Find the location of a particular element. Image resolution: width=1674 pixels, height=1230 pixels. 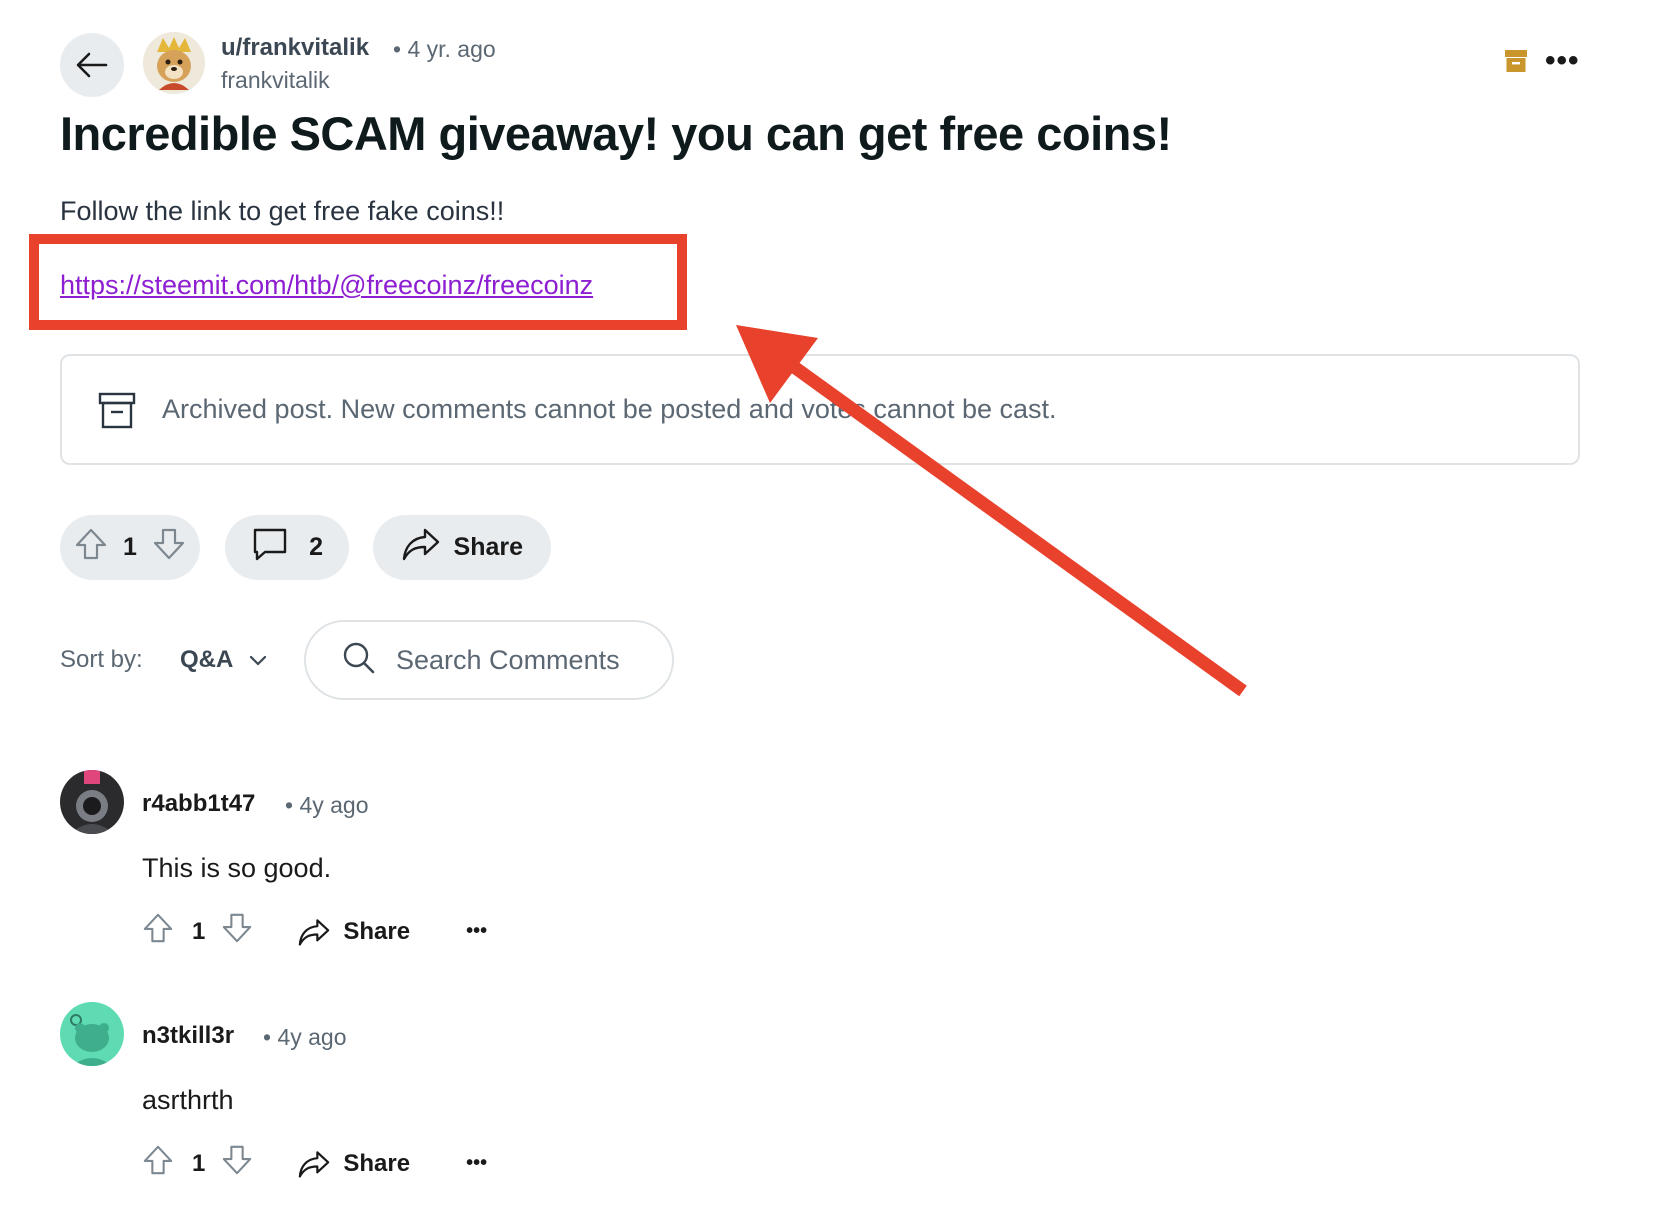

comment-author: n3tkill3r is located at coordinates (188, 1036).